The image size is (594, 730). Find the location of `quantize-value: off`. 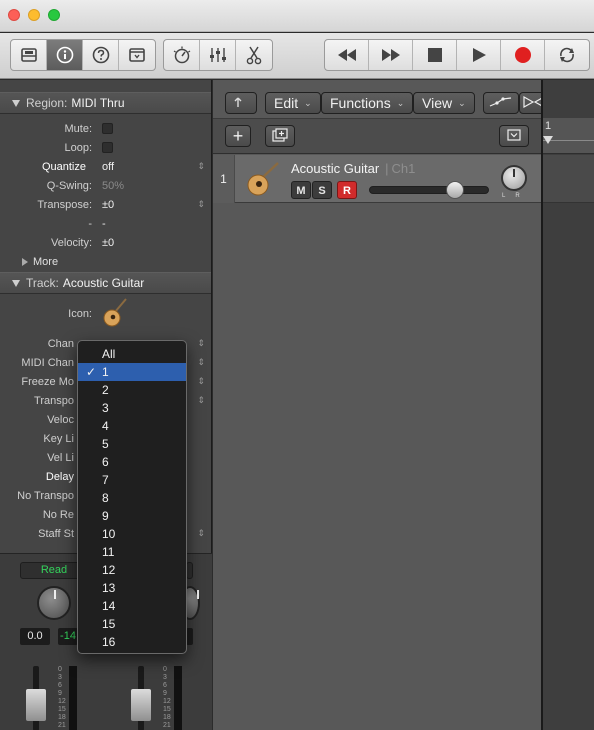

quantize-value: off is located at coordinates (105, 167).